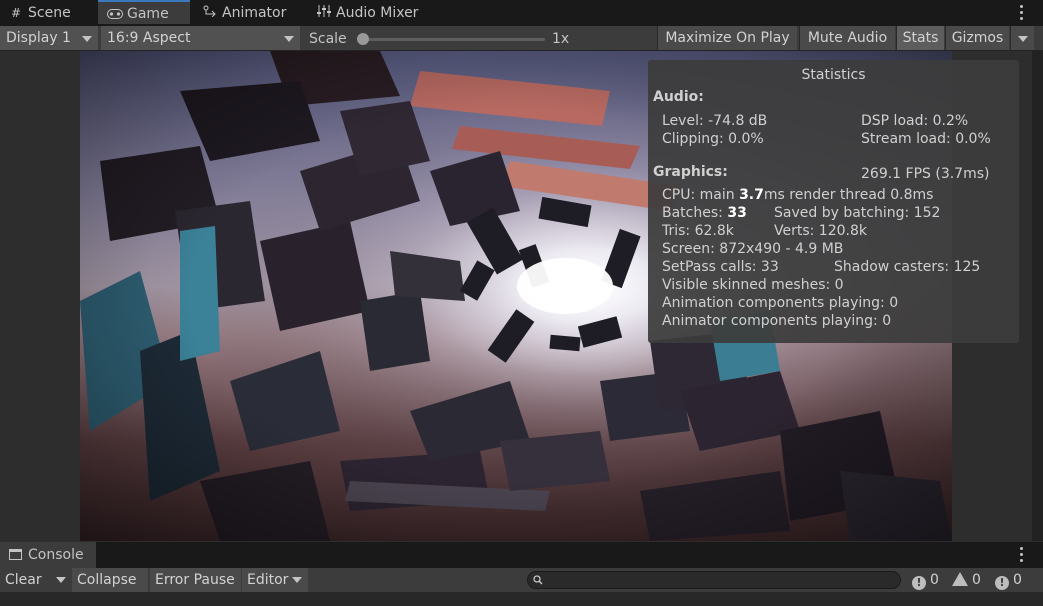  I want to click on collapse-button: Collapse, so click(110, 580).